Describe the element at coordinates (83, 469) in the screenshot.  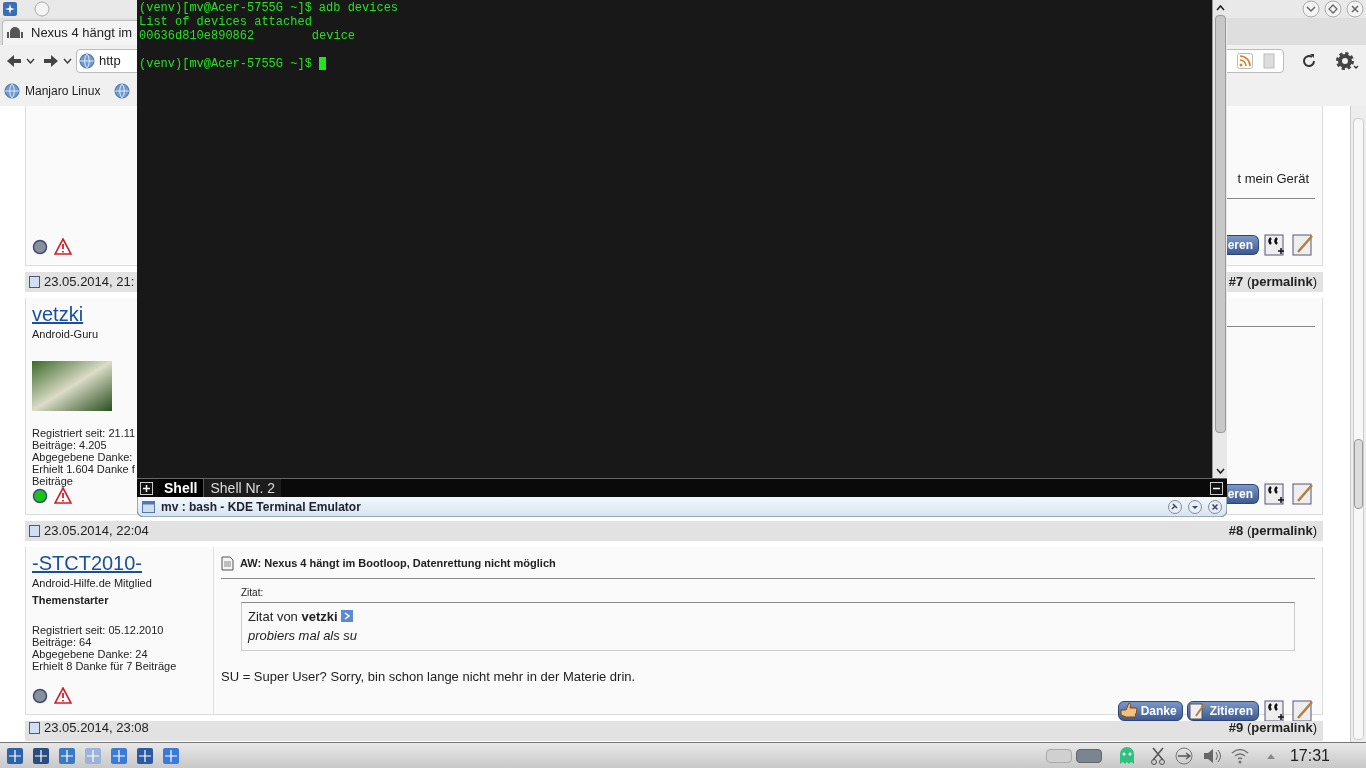
I see `user-stat: Erhielt 1.604 Danke f` at that location.